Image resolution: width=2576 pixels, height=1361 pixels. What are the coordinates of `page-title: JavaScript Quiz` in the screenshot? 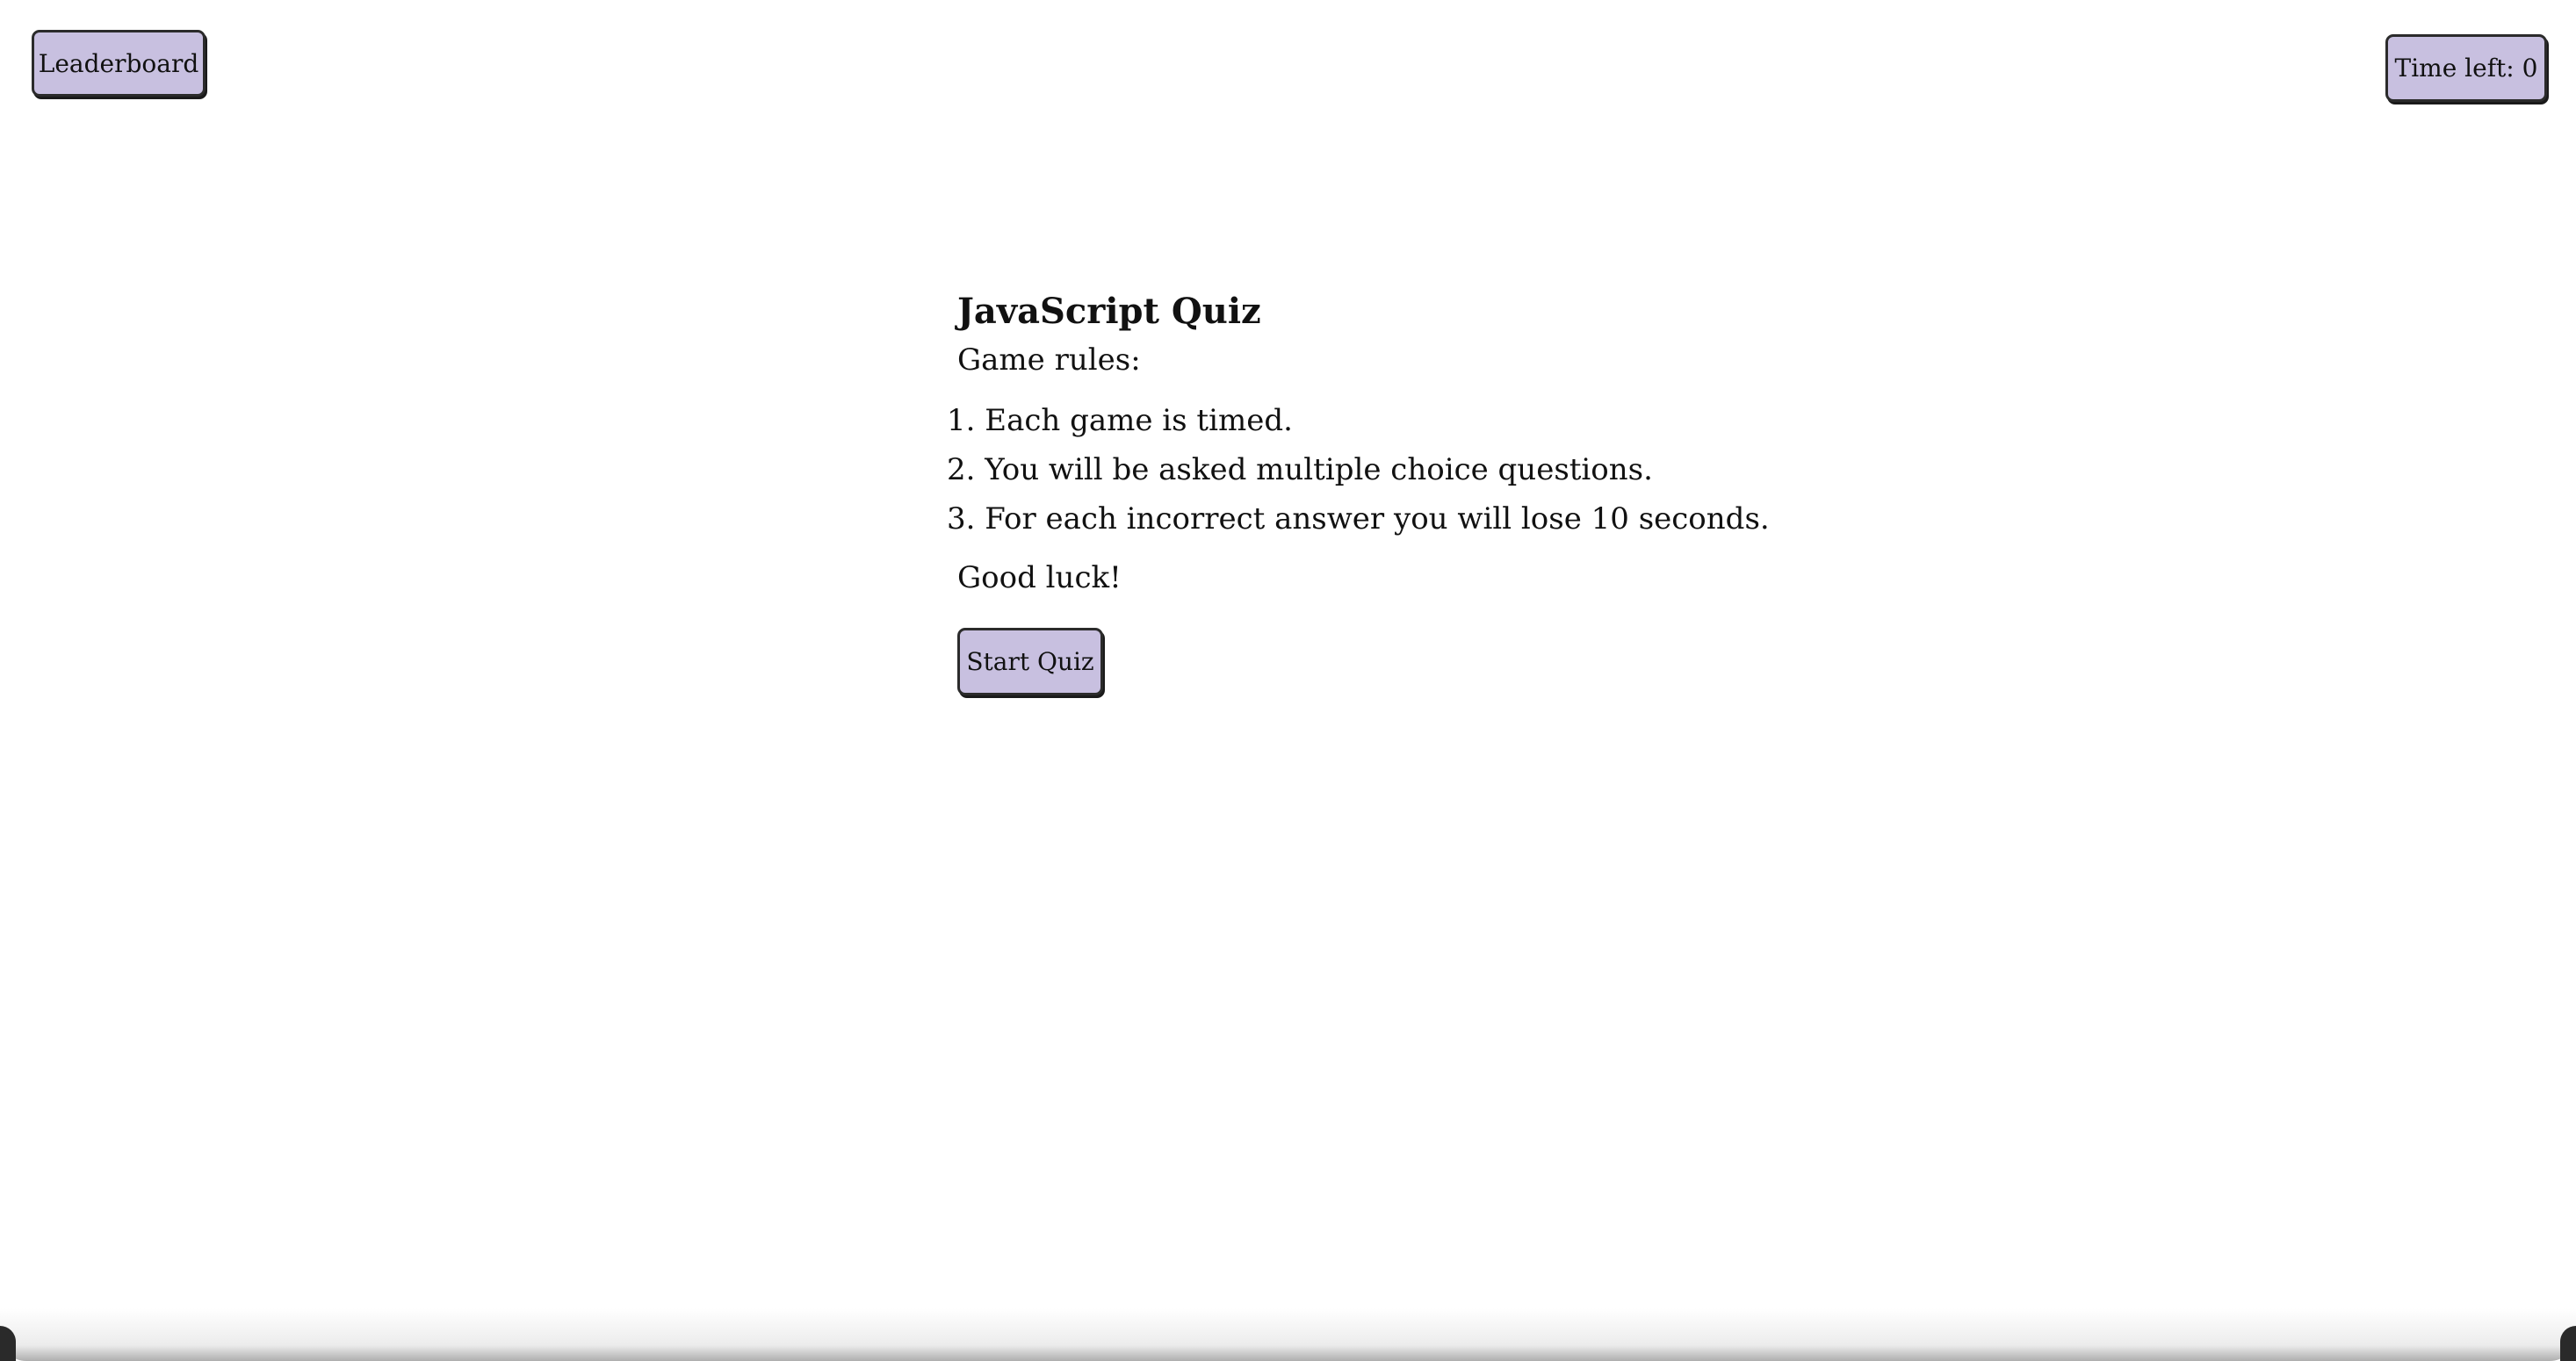 It's located at (1109, 311).